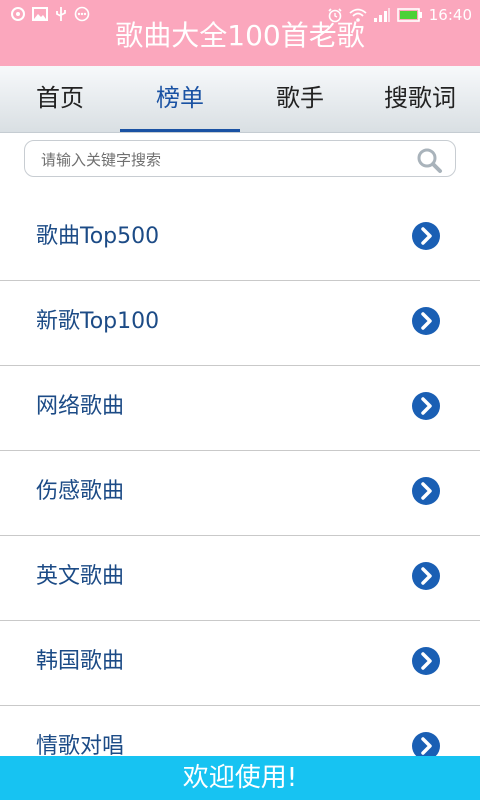 The image size is (480, 800). Describe the element at coordinates (98, 236) in the screenshot. I see `list-item-label: 歌曲Top500` at that location.